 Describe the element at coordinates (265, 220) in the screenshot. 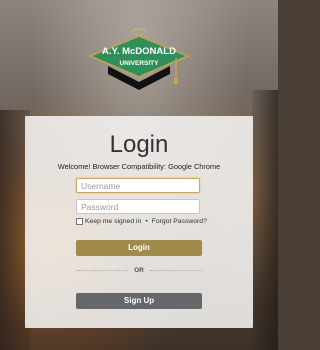

I see `background-beam-right` at that location.